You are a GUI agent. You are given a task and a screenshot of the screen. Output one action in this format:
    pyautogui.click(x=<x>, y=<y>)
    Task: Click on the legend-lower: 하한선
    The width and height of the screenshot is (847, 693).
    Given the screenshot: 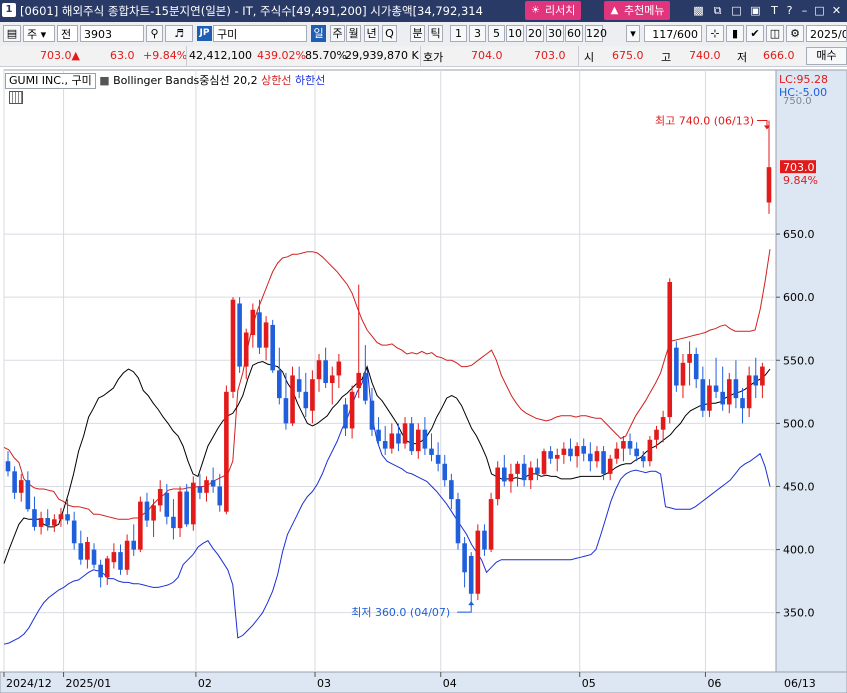 What is the action you would take?
    pyautogui.click(x=310, y=80)
    